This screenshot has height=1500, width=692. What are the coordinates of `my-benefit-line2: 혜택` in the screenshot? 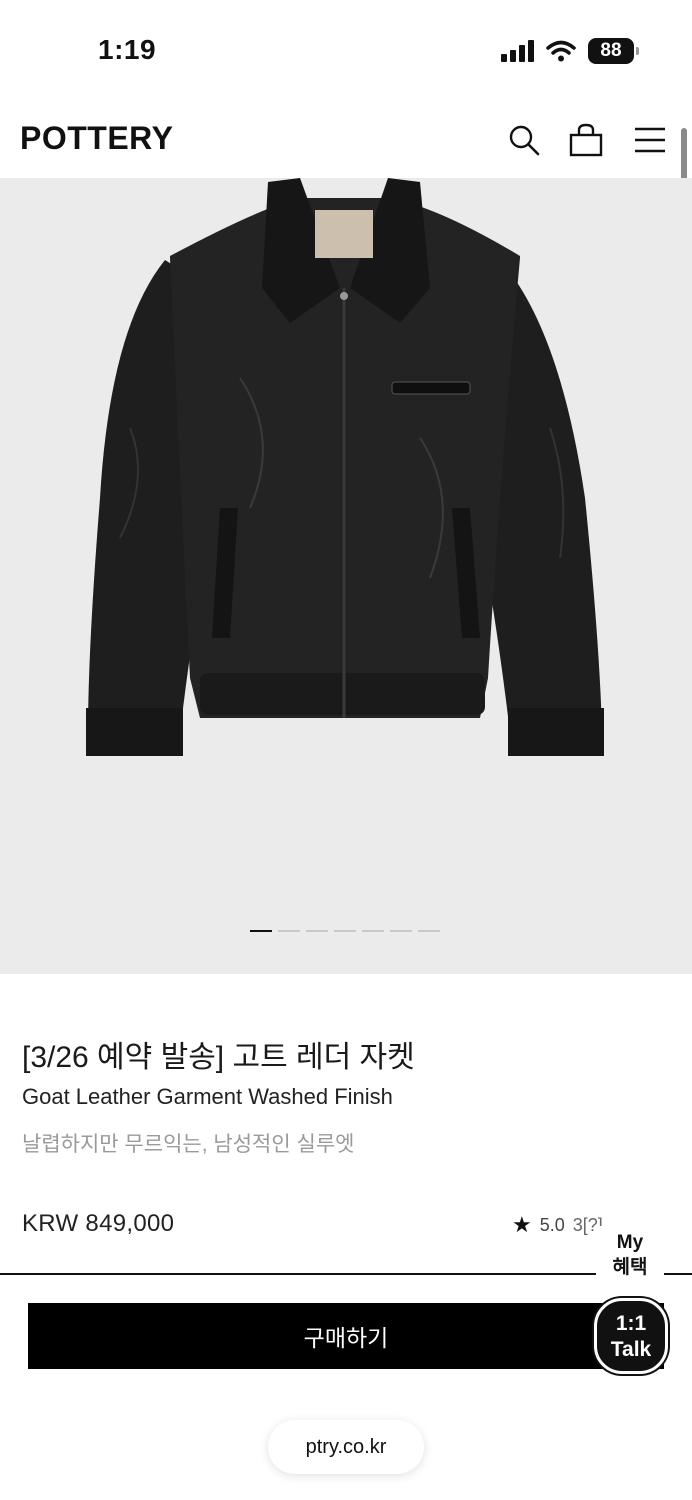 It's located at (630, 1267).